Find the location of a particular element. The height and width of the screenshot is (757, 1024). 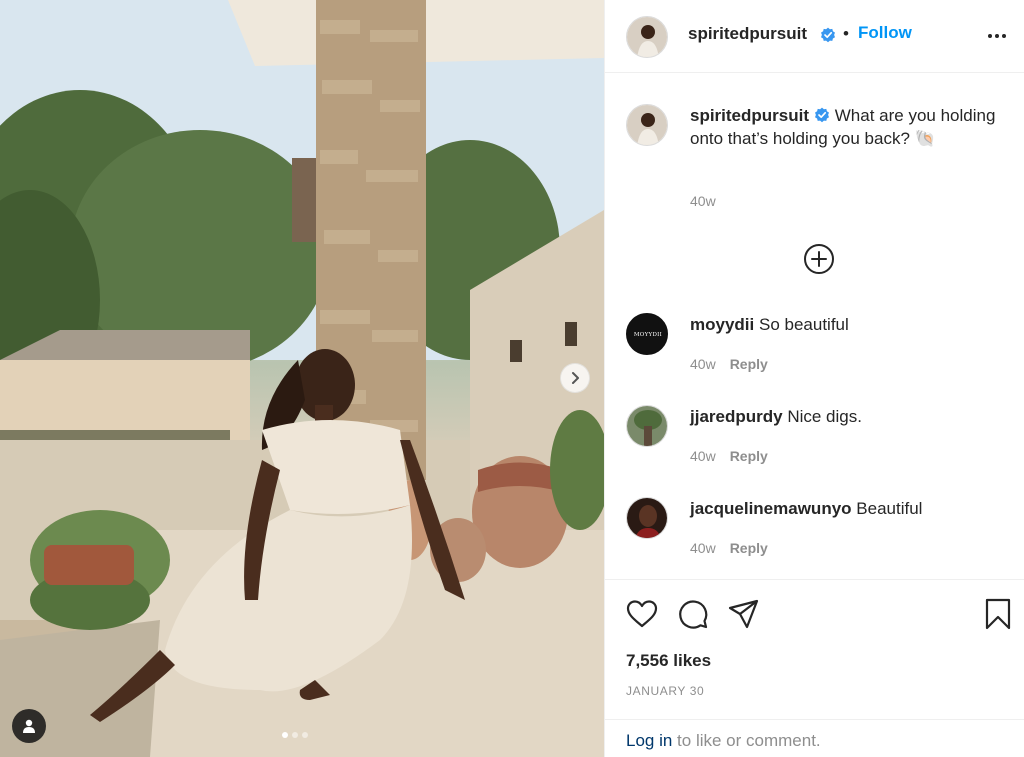

comment-text-container: jacquelinemawunyo Beautiful is located at coordinates (850, 508).